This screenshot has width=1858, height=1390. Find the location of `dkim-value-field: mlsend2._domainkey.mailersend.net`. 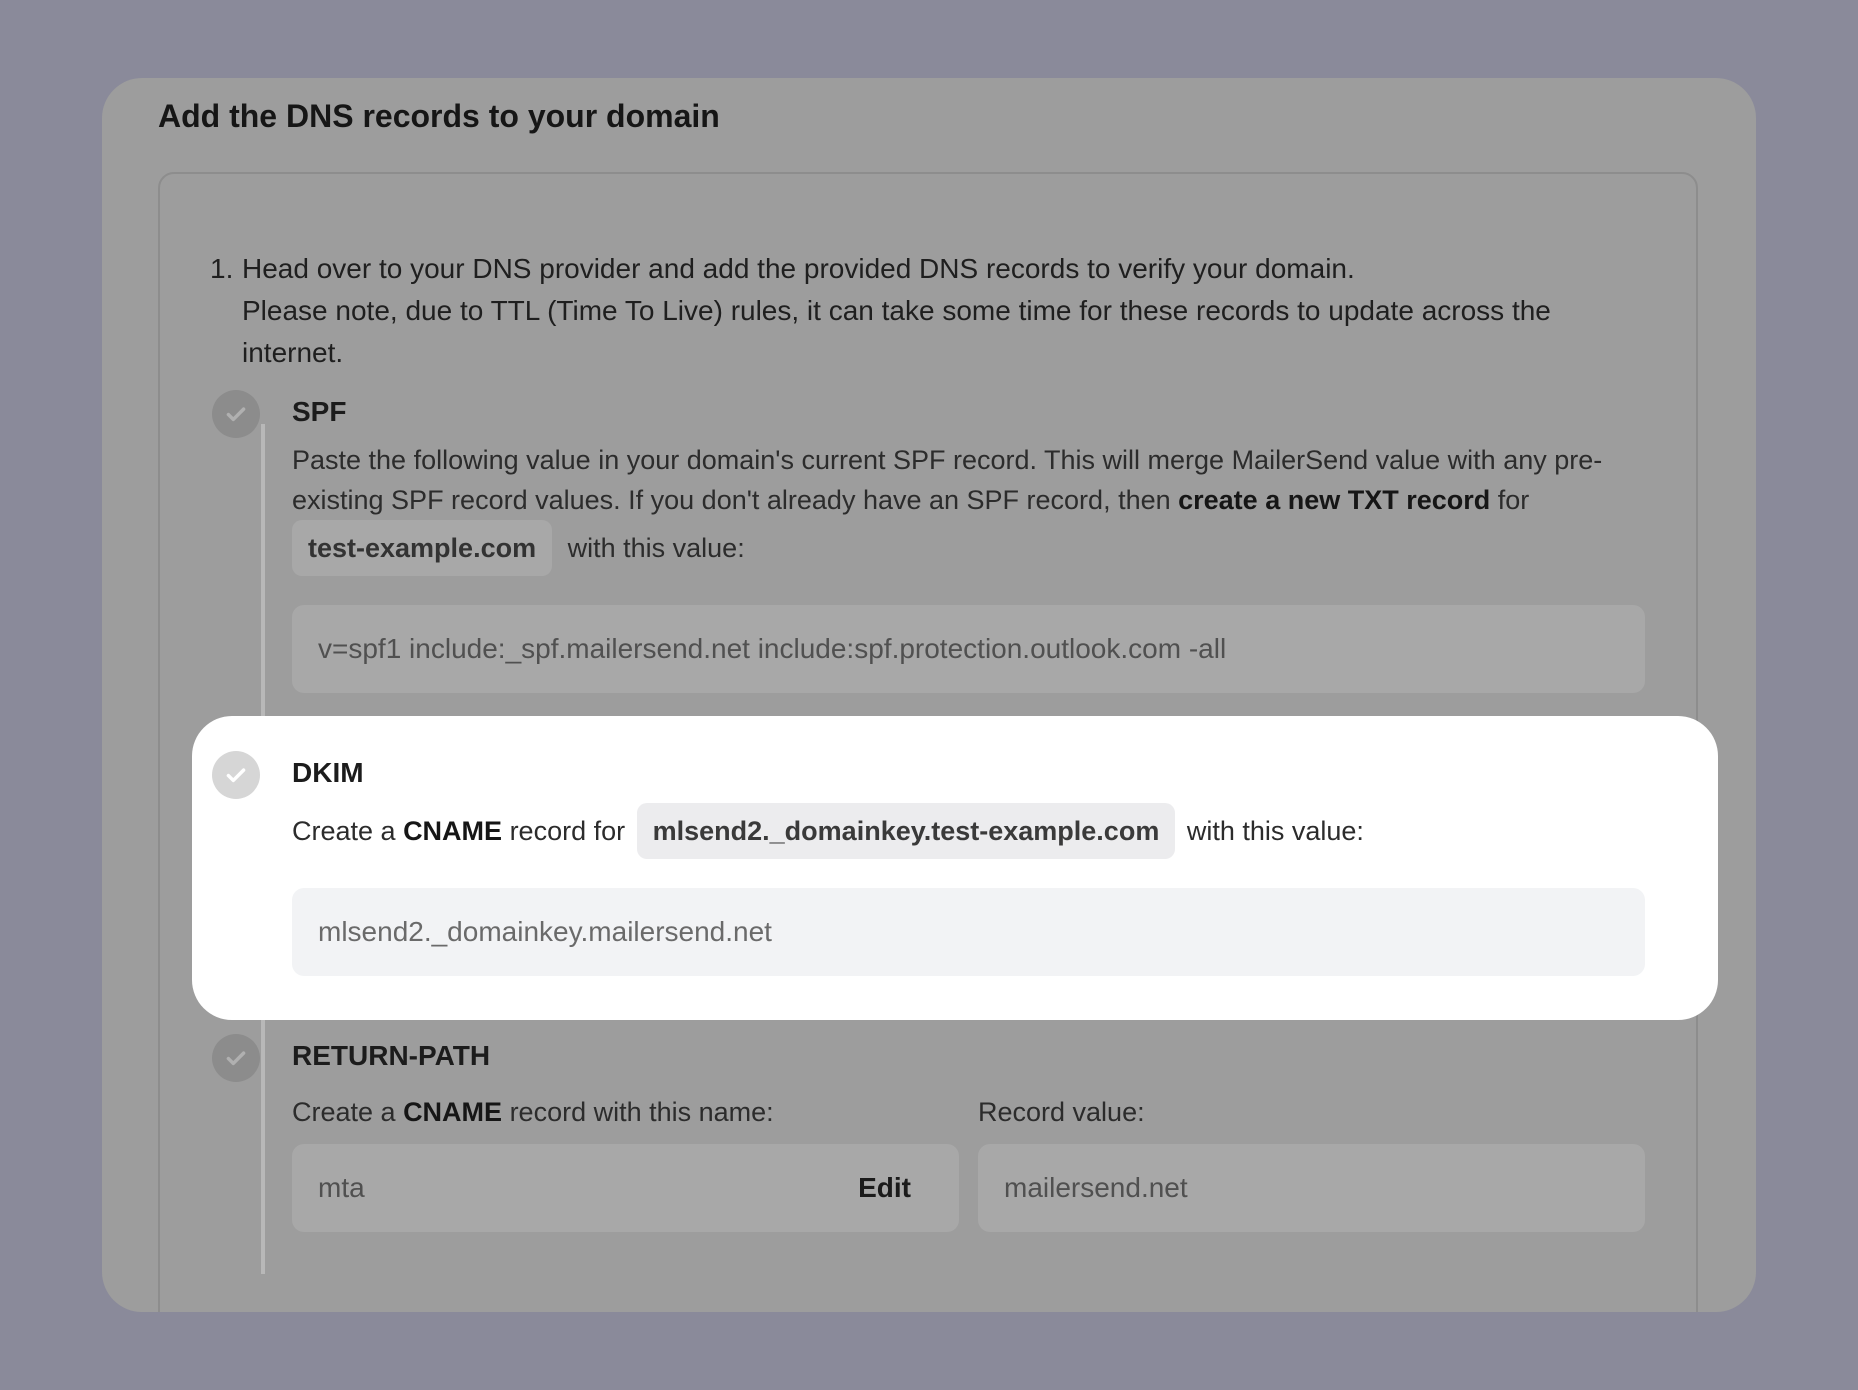

dkim-value-field: mlsend2._domainkey.mailersend.net is located at coordinates (968, 932).